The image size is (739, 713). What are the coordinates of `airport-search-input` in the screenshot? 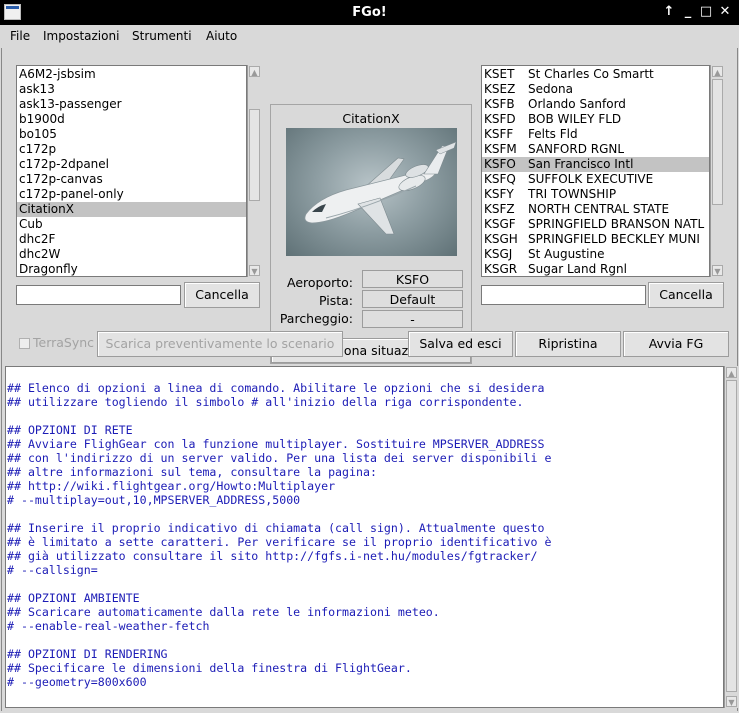 It's located at (563, 295).